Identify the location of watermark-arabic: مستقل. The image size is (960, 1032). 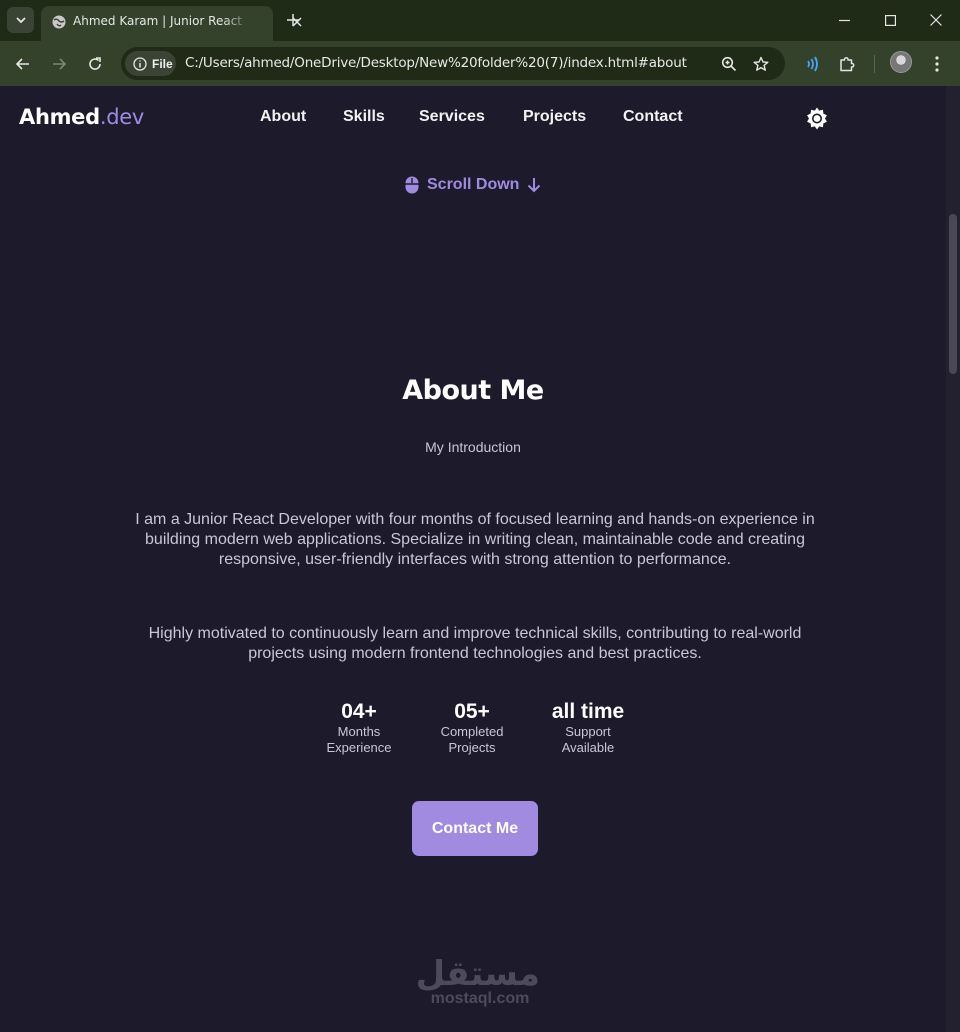
(477, 974).